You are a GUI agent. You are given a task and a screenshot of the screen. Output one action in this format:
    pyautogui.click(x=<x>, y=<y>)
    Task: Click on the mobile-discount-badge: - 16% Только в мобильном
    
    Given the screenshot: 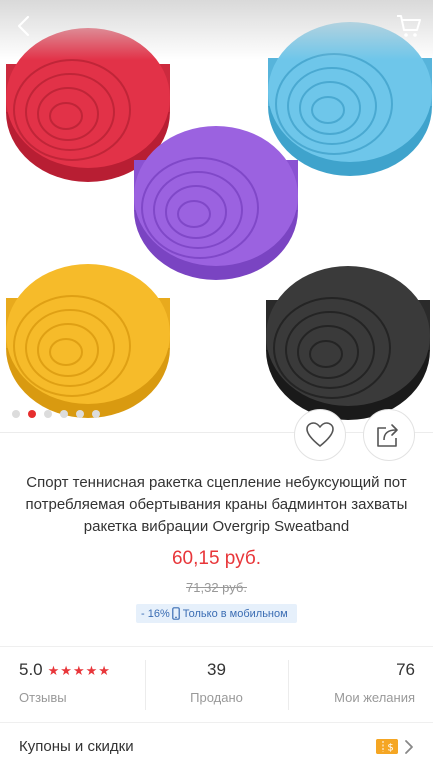 What is the action you would take?
    pyautogui.click(x=216, y=613)
    